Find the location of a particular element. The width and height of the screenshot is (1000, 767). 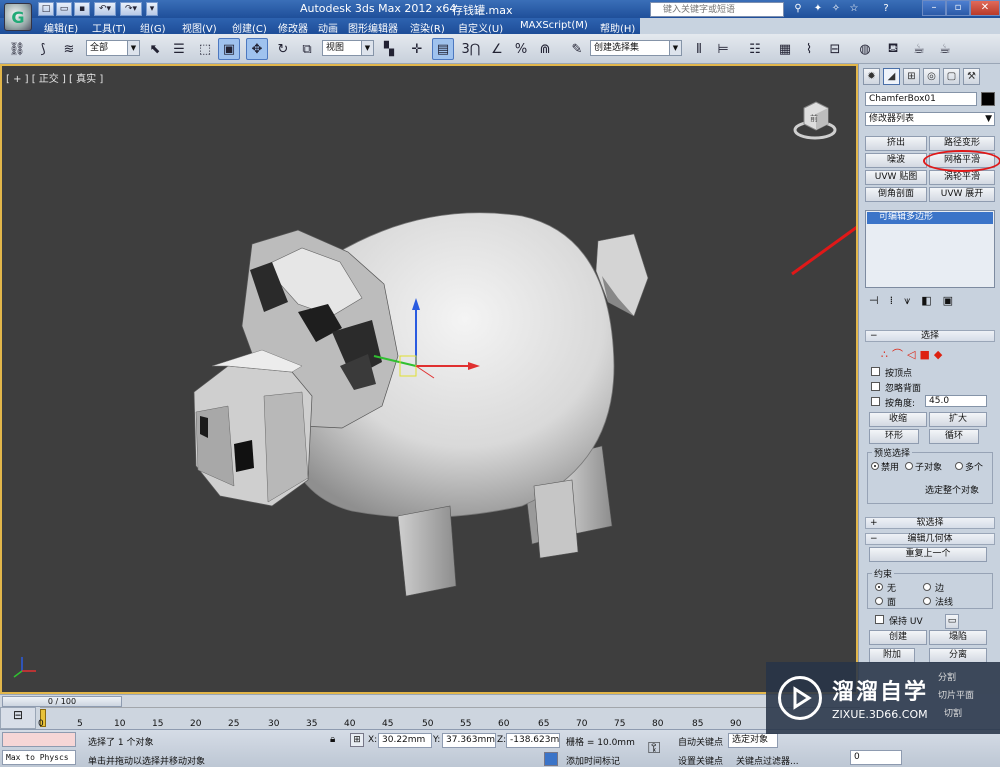

create-tab-icon: ✹ is located at coordinates (871, 76).